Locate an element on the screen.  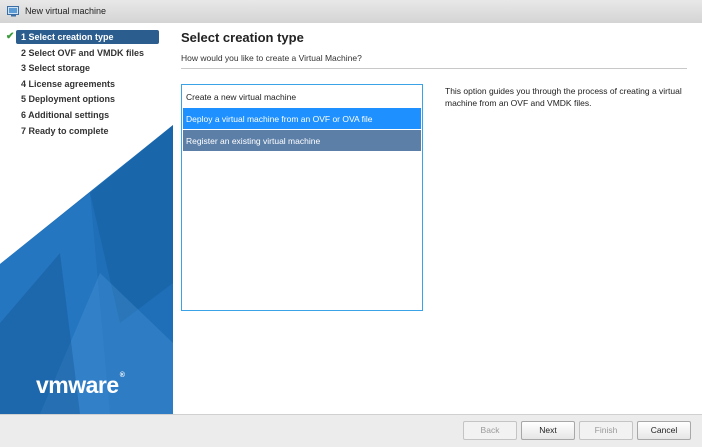
virtual-machine-icon is located at coordinates (13, 11).